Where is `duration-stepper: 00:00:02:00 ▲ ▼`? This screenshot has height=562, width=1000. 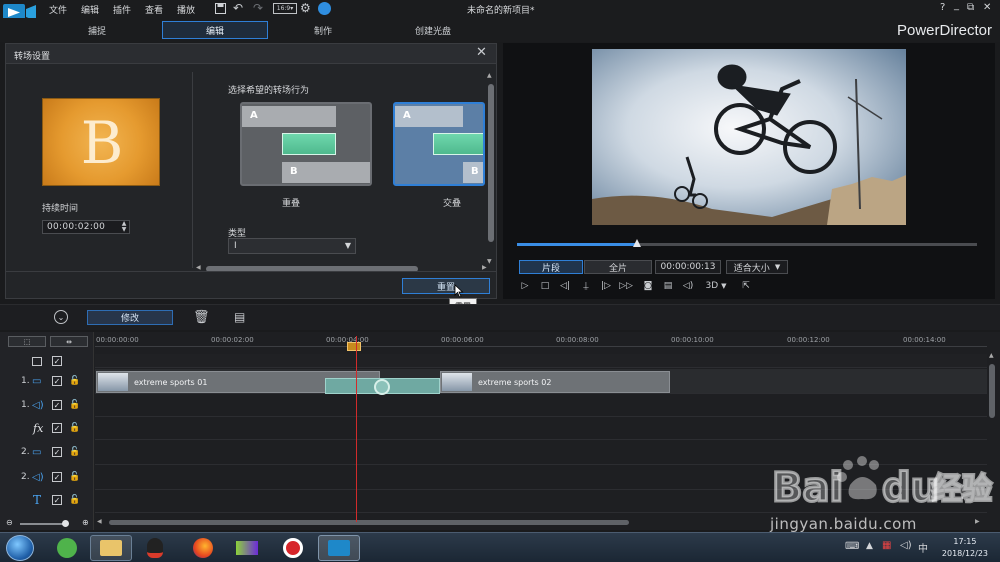 duration-stepper: 00:00:02:00 ▲ ▼ is located at coordinates (86, 227).